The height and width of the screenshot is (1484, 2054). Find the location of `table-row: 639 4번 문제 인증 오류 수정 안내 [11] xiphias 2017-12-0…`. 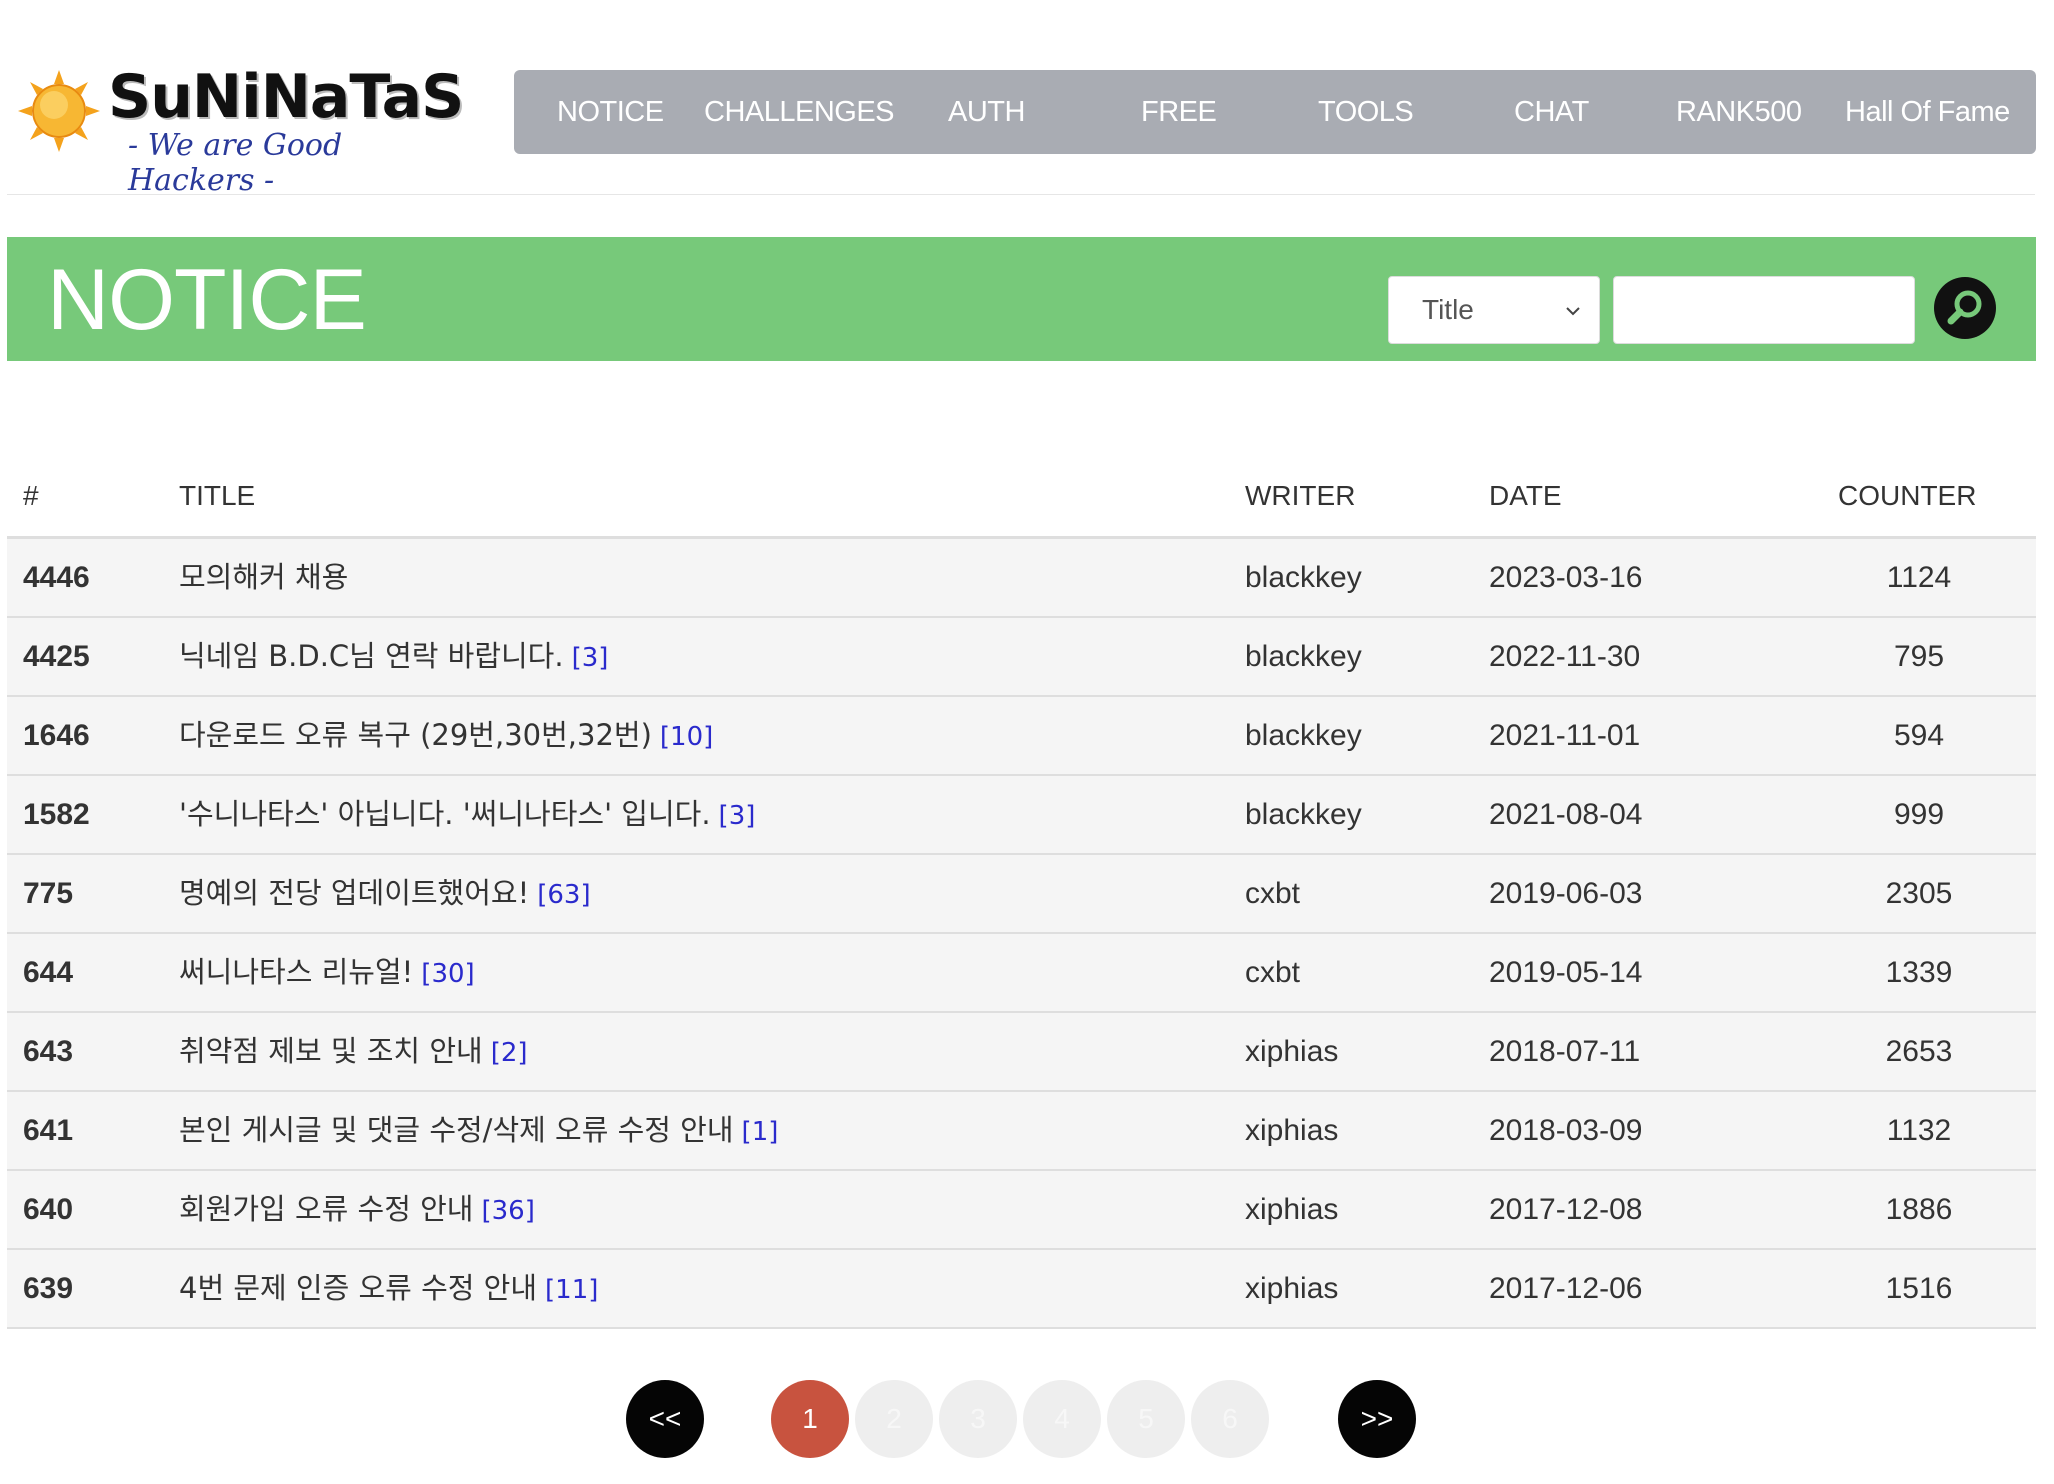

table-row: 639 4번 문제 인증 오류 수정 안내 [11] xiphias 2017-12-0… is located at coordinates (1021, 1289).